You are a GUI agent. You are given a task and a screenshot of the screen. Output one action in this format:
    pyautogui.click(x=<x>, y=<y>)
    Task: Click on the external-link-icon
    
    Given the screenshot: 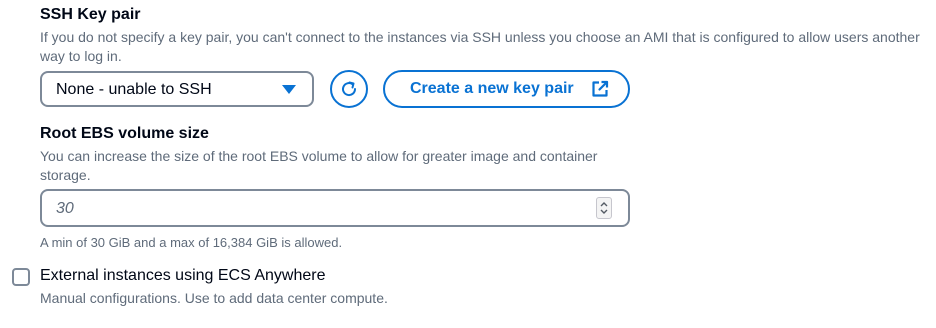 What is the action you would take?
    pyautogui.click(x=600, y=88)
    